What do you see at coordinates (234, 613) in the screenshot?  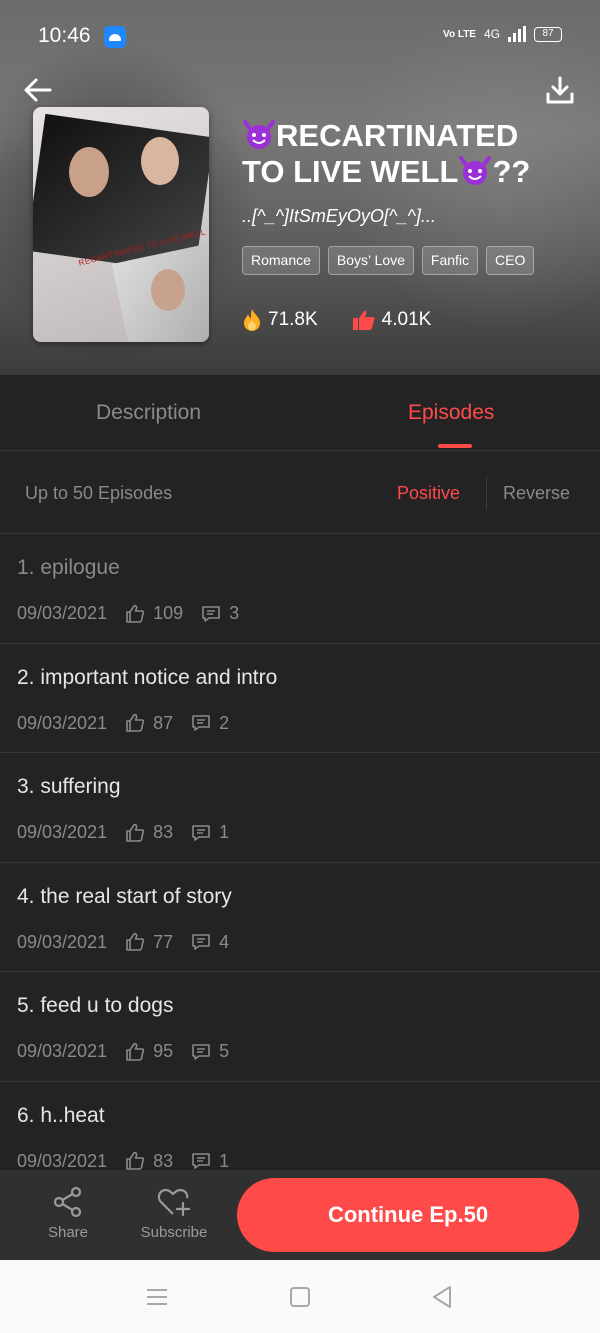 I see `episode-comments-count: 3` at bounding box center [234, 613].